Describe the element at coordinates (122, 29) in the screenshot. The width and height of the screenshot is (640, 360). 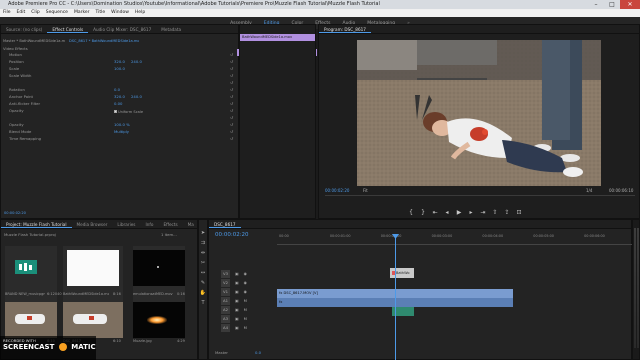
I see `tab-audio-clip-mixer: Audio Clip Mixer: DSC_8617` at that location.